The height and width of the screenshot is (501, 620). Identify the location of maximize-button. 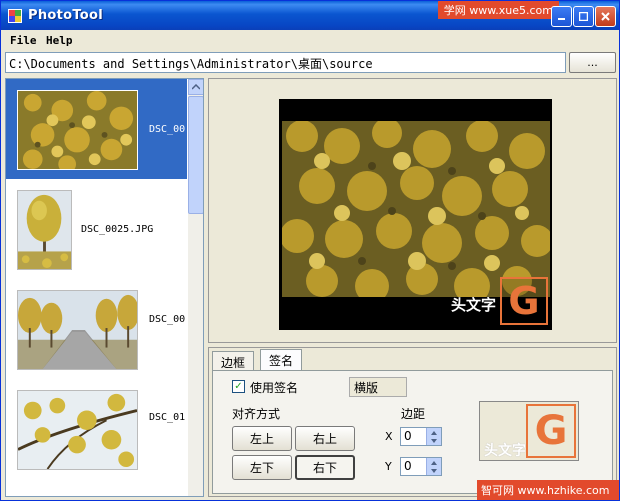
(583, 16).